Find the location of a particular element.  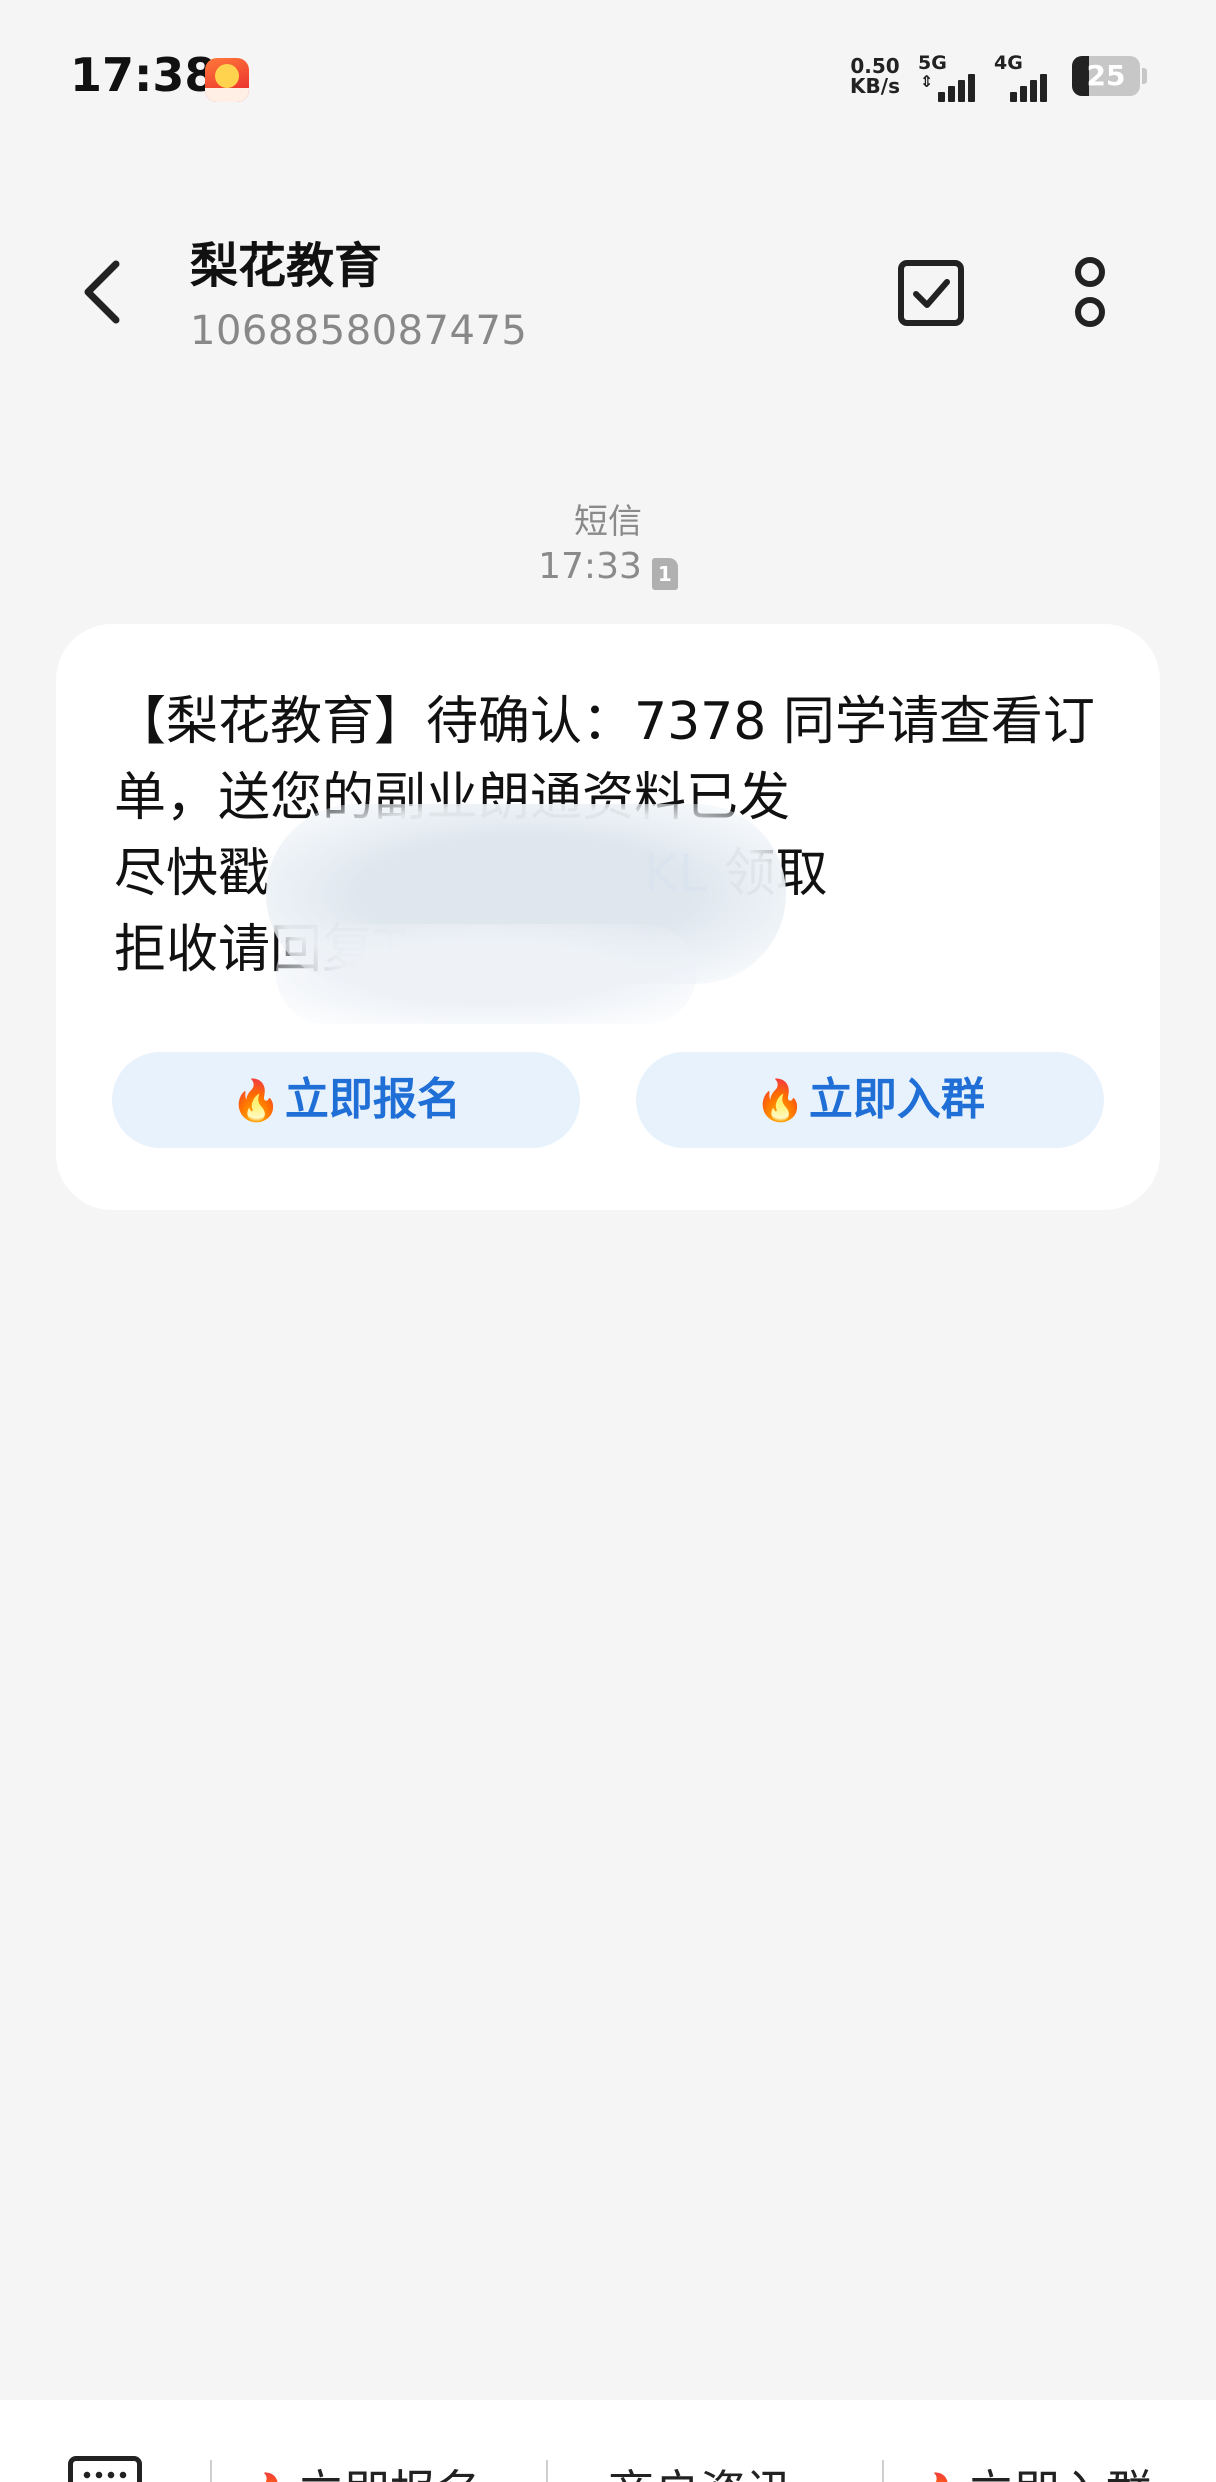

status-bar: 17:38 0.50 KB/s 5G ⇕ 4G 25 is located at coordinates (608, 75).